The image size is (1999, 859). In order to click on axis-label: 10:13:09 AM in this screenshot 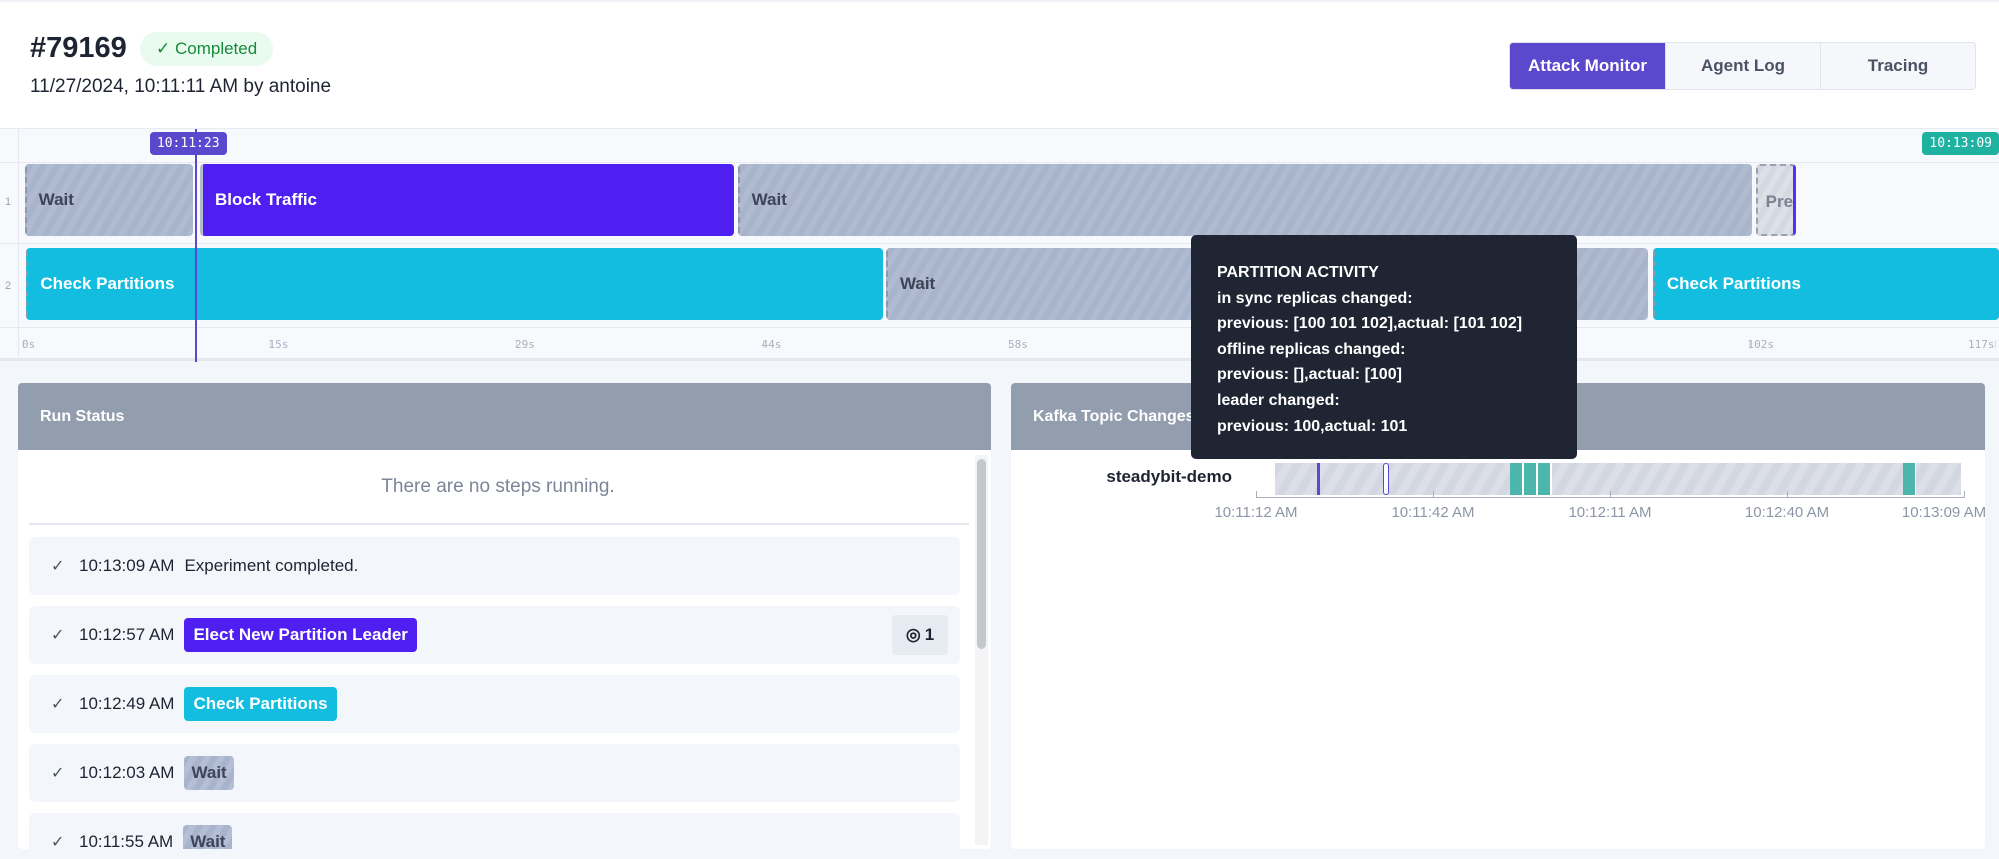, I will do `click(1943, 512)`.